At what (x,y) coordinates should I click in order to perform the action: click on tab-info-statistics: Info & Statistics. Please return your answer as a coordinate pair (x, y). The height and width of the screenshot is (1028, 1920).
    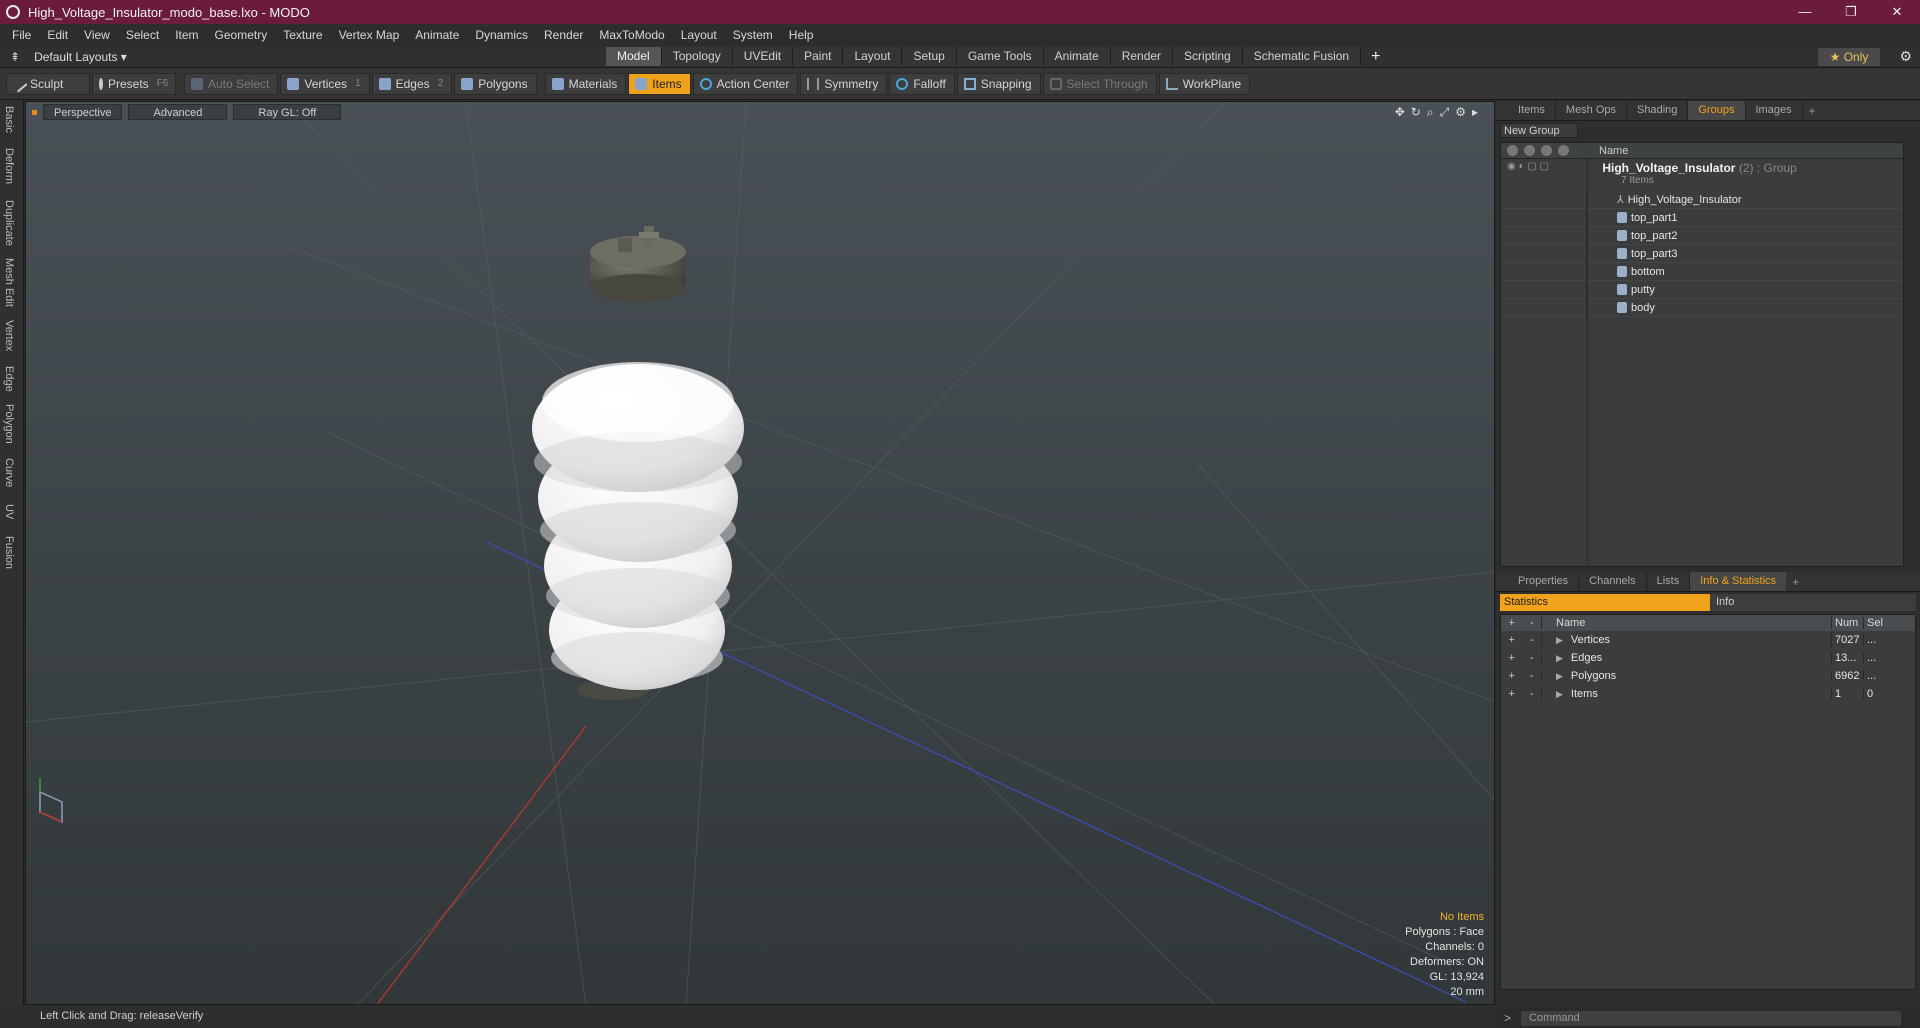
    Looking at the image, I should click on (1738, 581).